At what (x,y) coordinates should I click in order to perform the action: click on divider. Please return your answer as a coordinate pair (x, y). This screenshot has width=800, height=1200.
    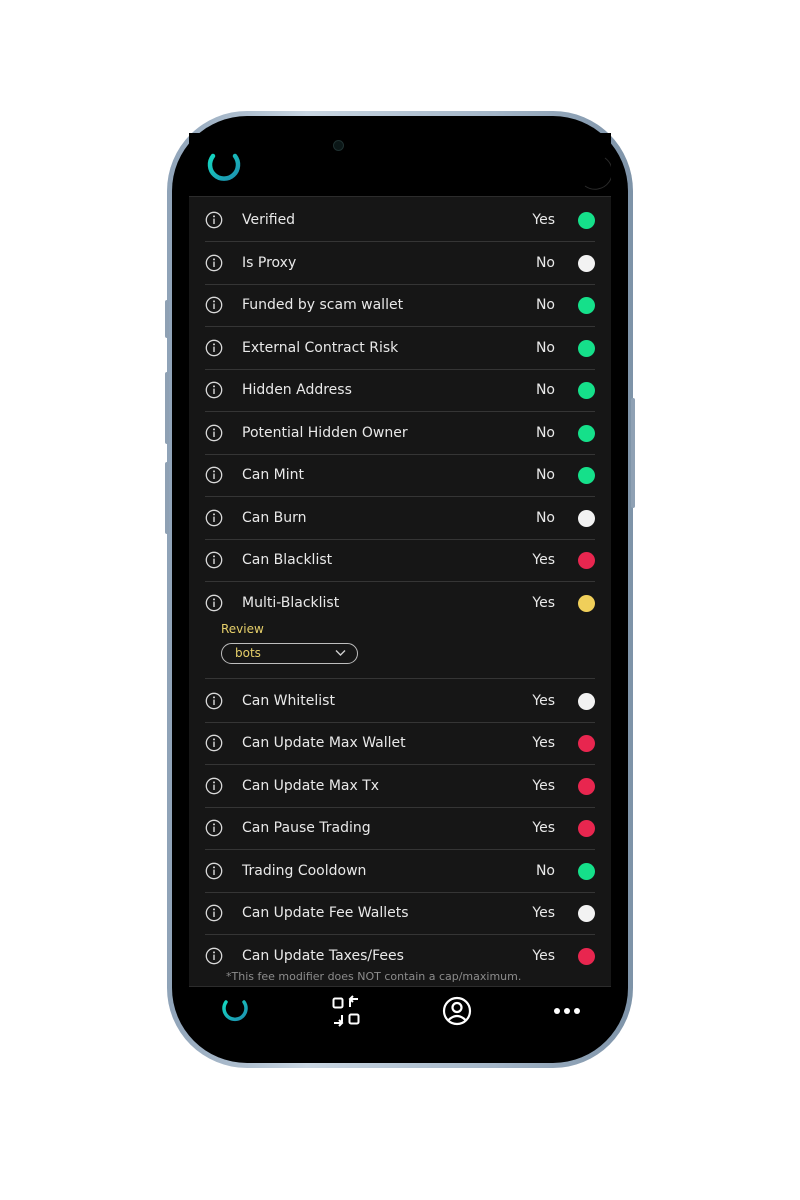
    Looking at the image, I should click on (400, 678).